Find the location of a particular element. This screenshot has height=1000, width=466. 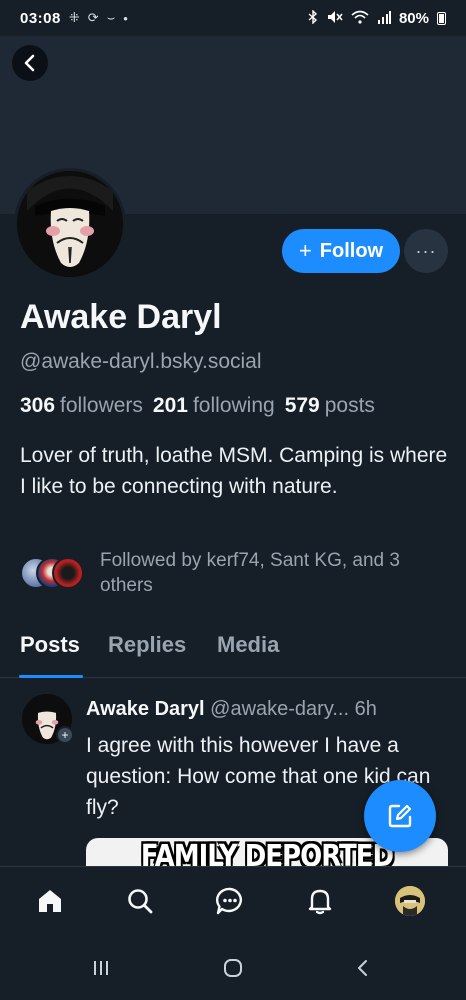

bell-icon is located at coordinates (320, 902).